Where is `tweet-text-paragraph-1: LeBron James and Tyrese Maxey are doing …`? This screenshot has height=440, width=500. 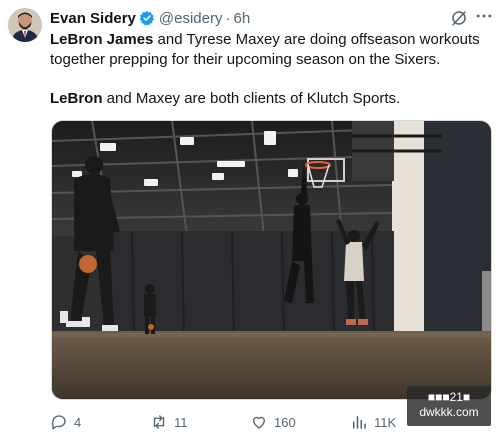 tweet-text-paragraph-1: LeBron James and Tyrese Maxey are doing … is located at coordinates (270, 50).